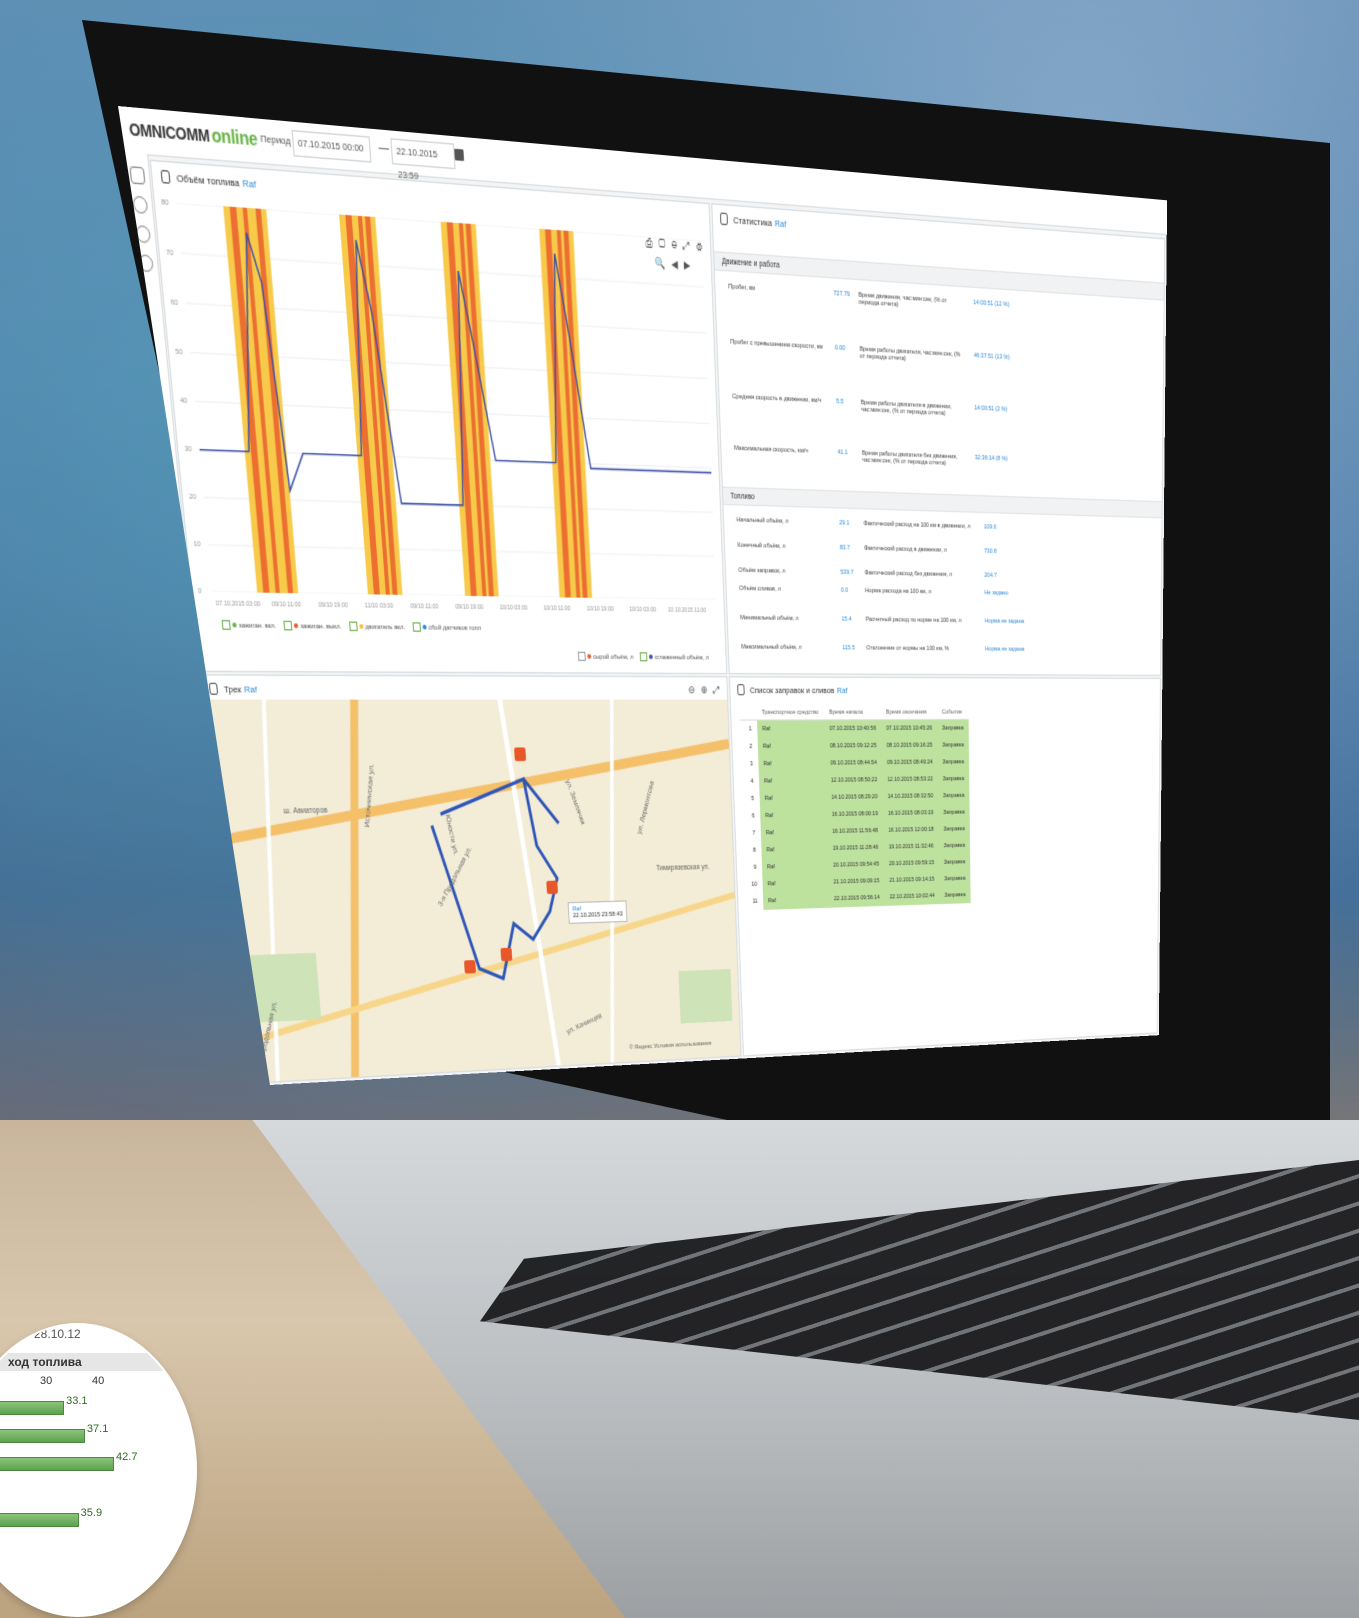 This screenshot has width=1359, height=1618. I want to click on chart-legend-2: сырой объём, л сглаженный объём, л, so click(640, 656).